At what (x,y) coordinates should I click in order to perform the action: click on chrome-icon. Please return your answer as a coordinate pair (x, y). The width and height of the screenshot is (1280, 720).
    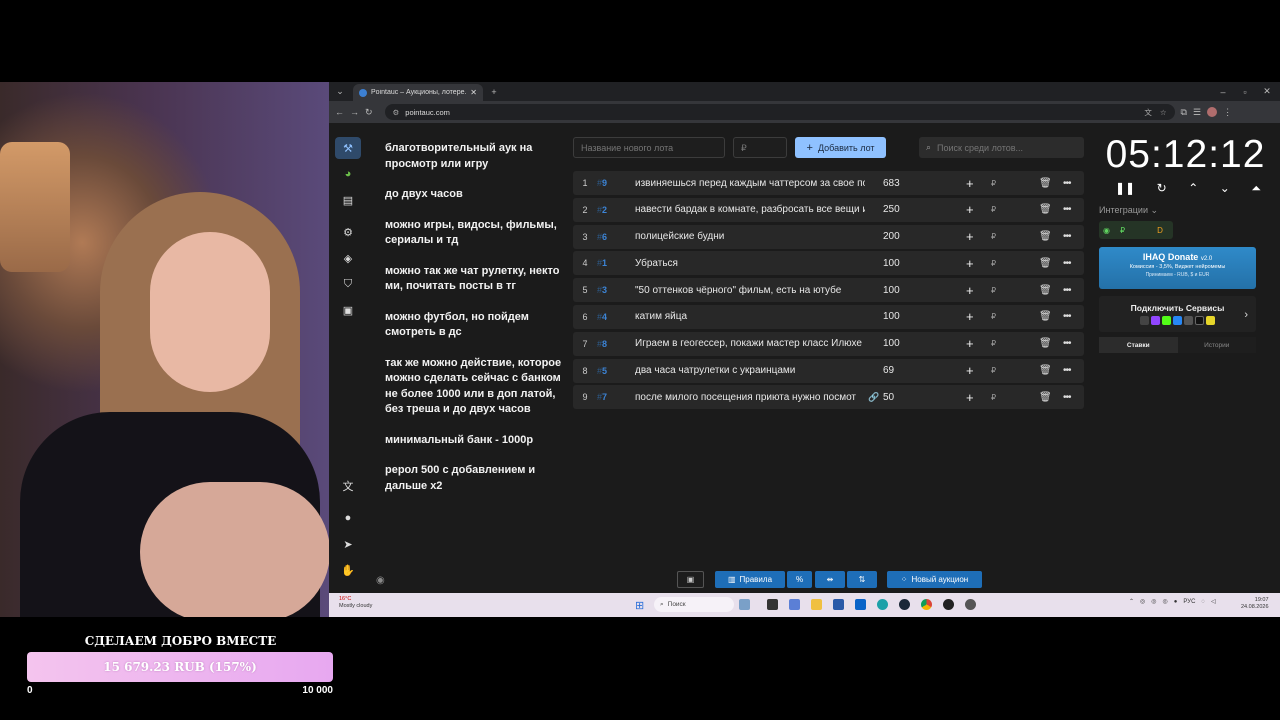
    Looking at the image, I should click on (926, 604).